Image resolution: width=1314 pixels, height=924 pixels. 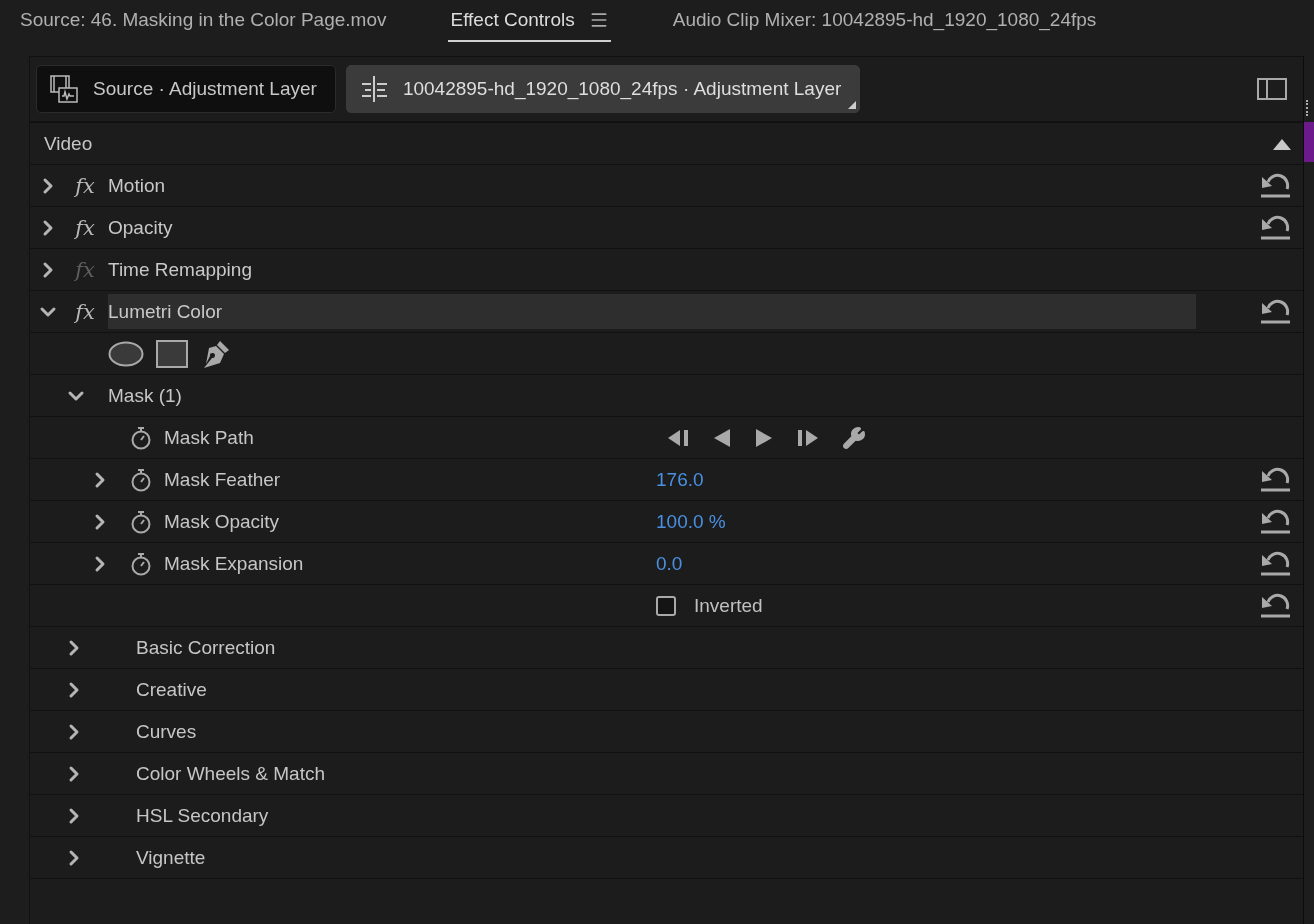 I want to click on triangle-up-icon, so click(x=1282, y=143).